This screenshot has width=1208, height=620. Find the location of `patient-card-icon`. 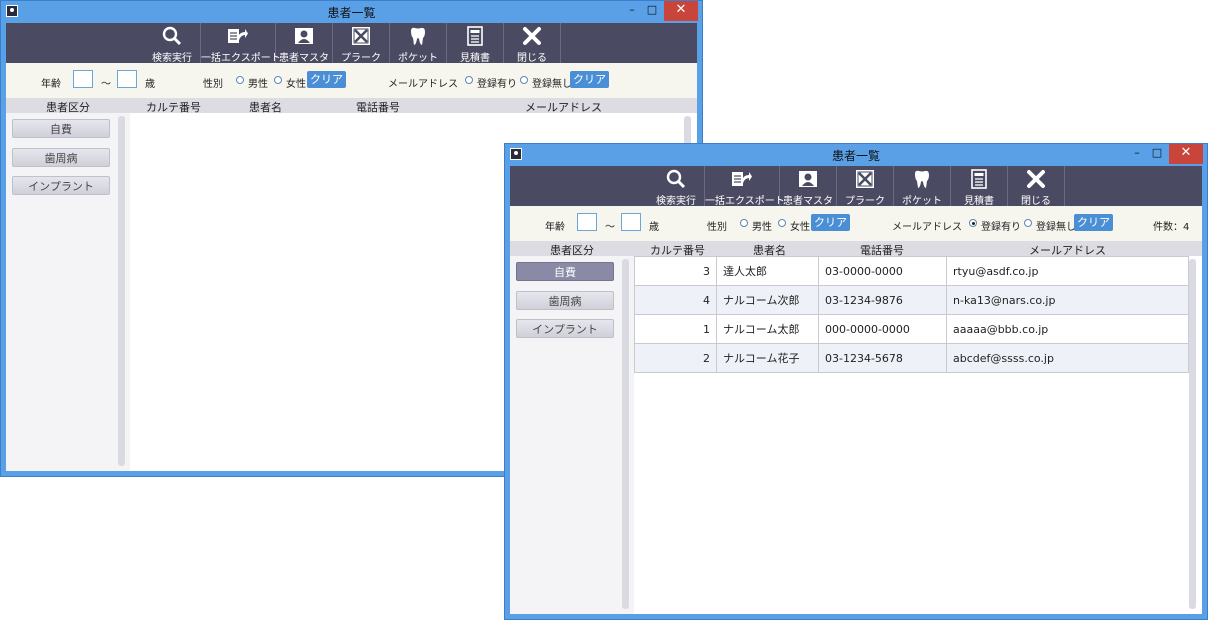

patient-card-icon is located at coordinates (808, 179).